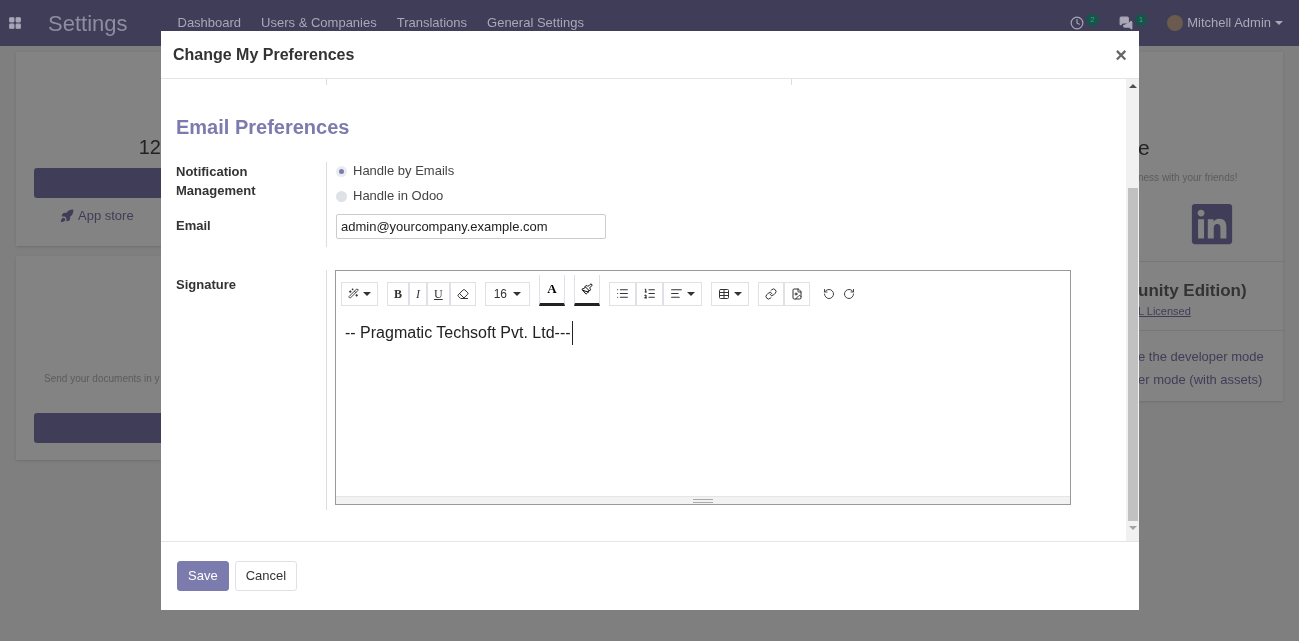 This screenshot has width=1299, height=641. What do you see at coordinates (507, 293) in the screenshot?
I see `font-size-dropdown: 16` at bounding box center [507, 293].